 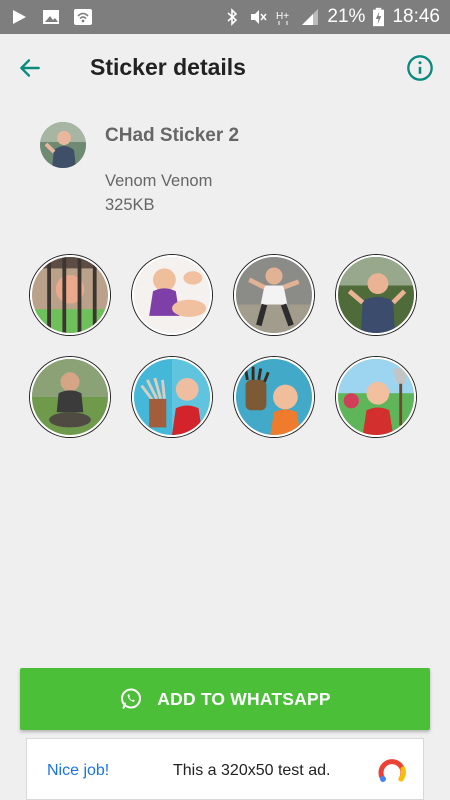 I want to click on pack-size: 325KB, so click(x=130, y=205).